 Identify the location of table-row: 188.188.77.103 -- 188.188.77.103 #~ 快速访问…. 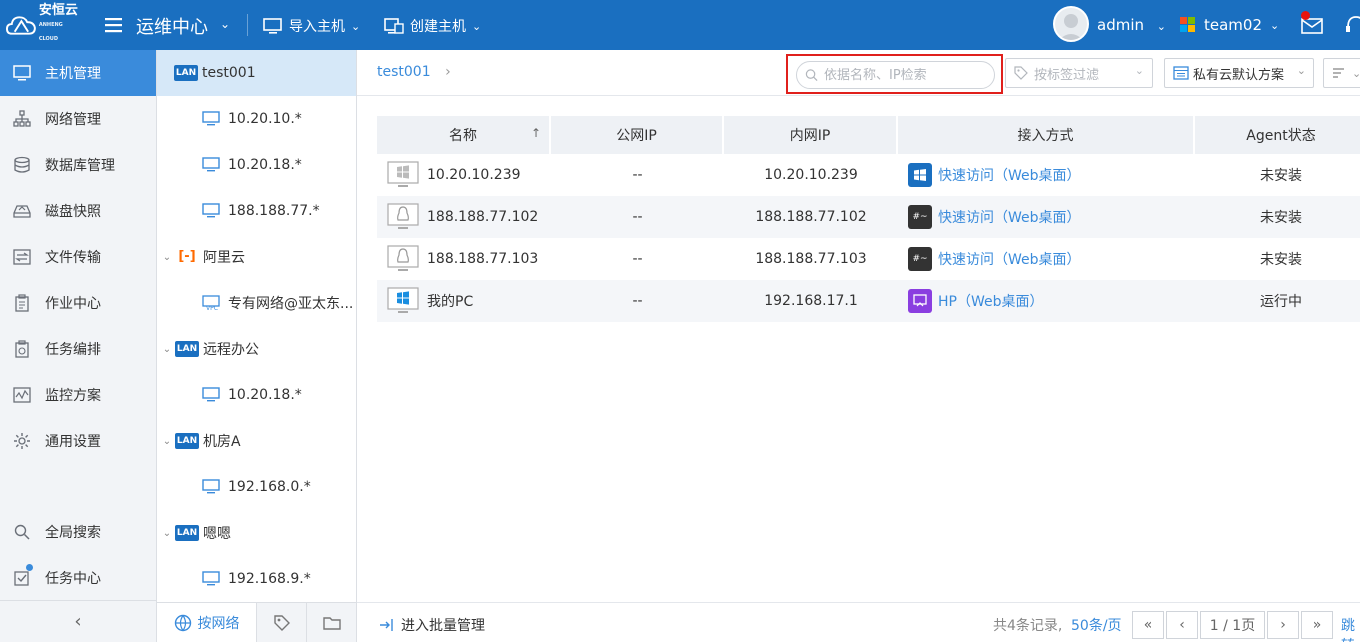
(868, 259).